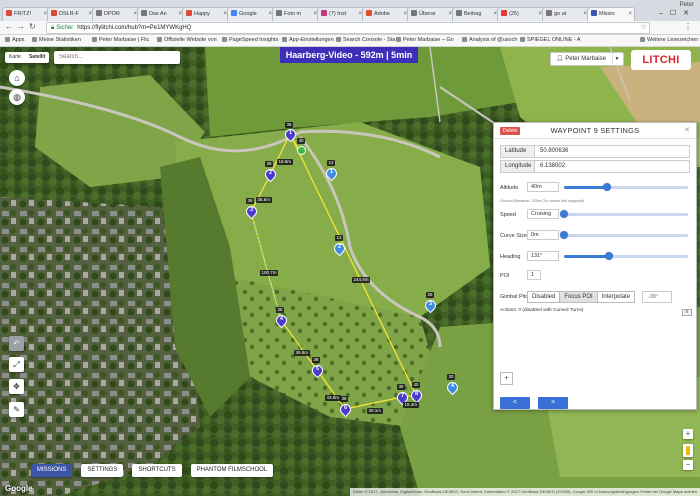  What do you see at coordinates (345, 409) in the screenshot?
I see `waypoint-marker-6: 6` at bounding box center [345, 409].